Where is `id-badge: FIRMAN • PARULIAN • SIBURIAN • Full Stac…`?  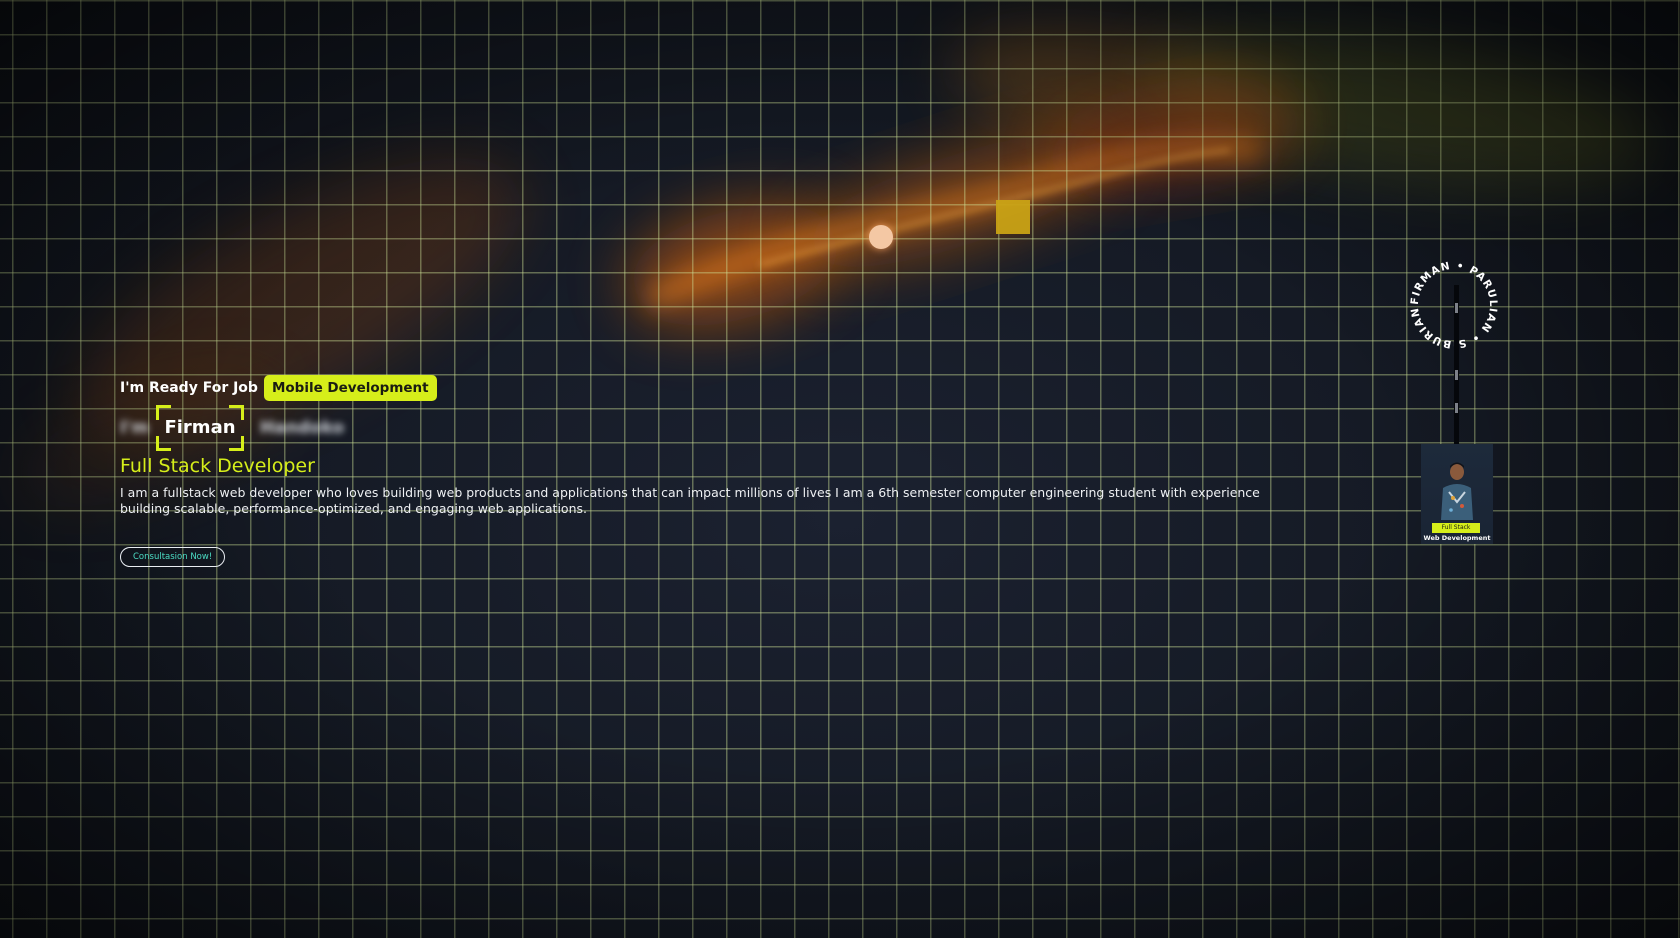
id-badge: FIRMAN • PARULIAN • SIBURIAN • Full Stac… is located at coordinates (1455, 405).